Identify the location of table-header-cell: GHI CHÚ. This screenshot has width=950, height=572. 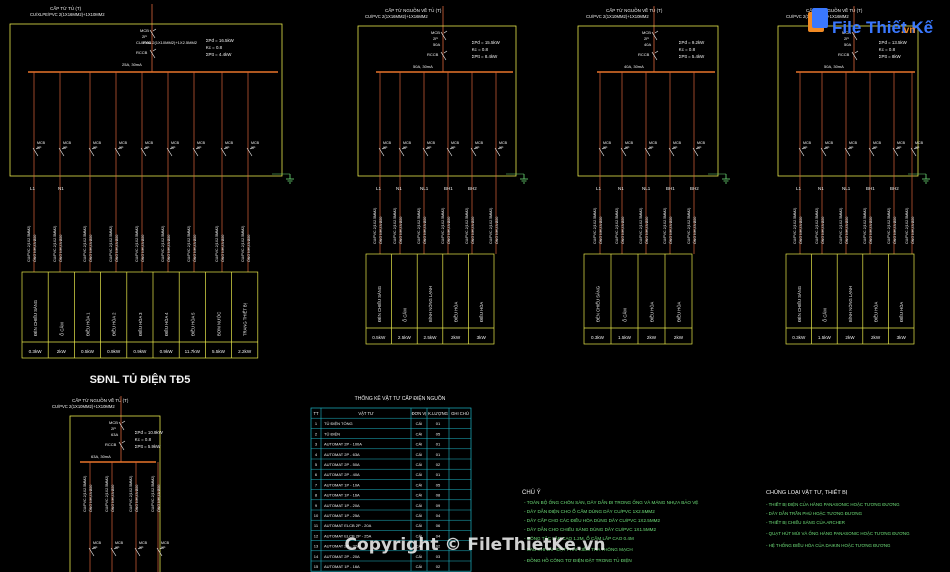
(460, 413).